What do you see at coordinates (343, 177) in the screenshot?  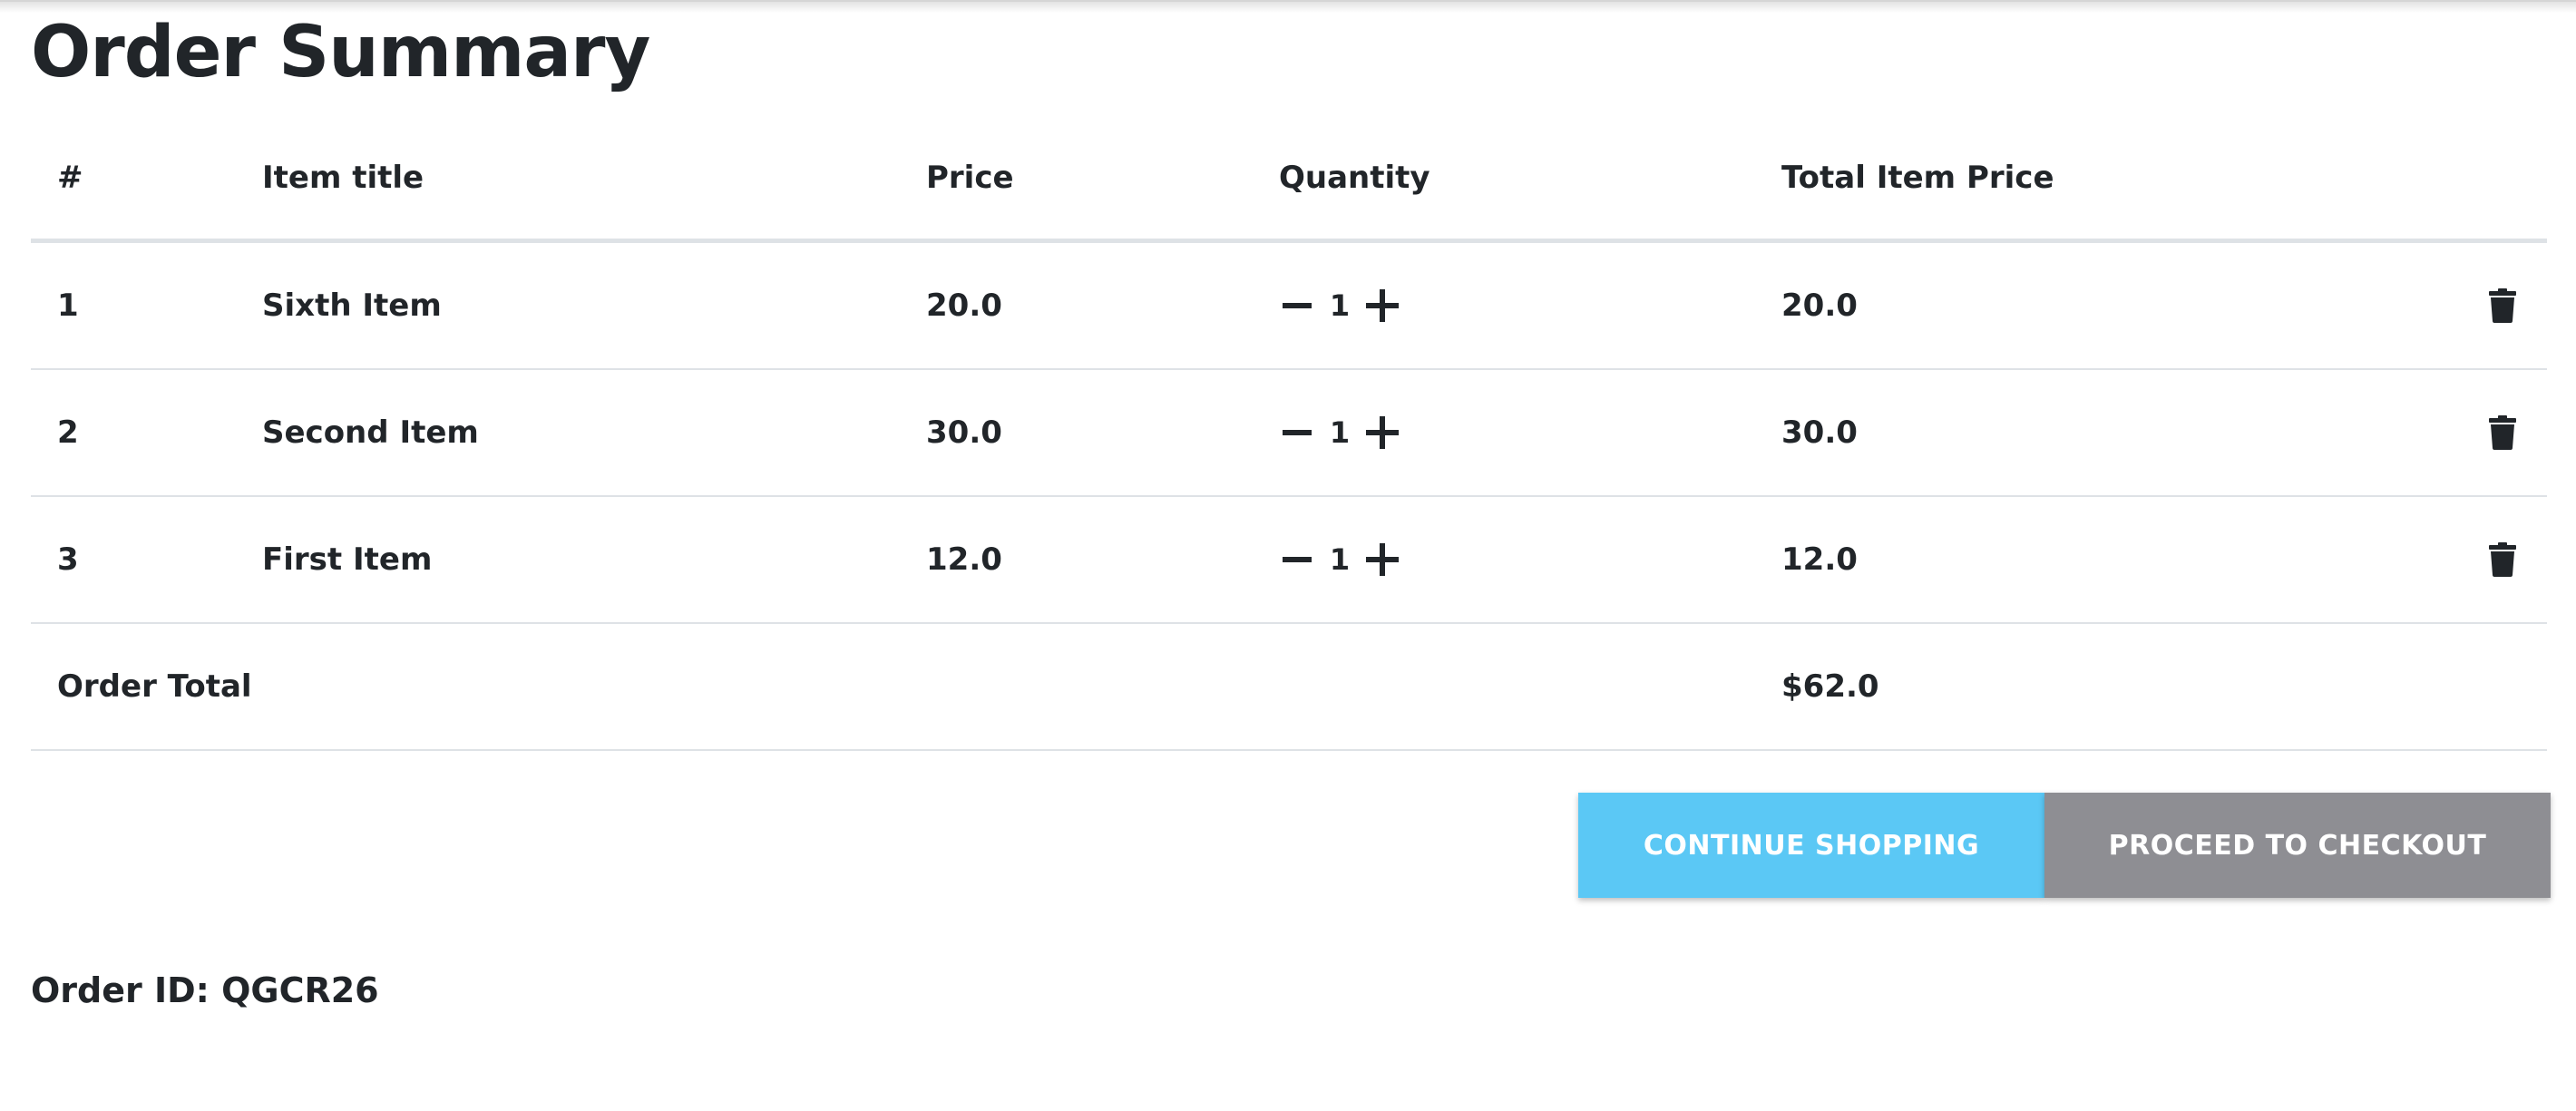 I see `header-item-title: Item title` at bounding box center [343, 177].